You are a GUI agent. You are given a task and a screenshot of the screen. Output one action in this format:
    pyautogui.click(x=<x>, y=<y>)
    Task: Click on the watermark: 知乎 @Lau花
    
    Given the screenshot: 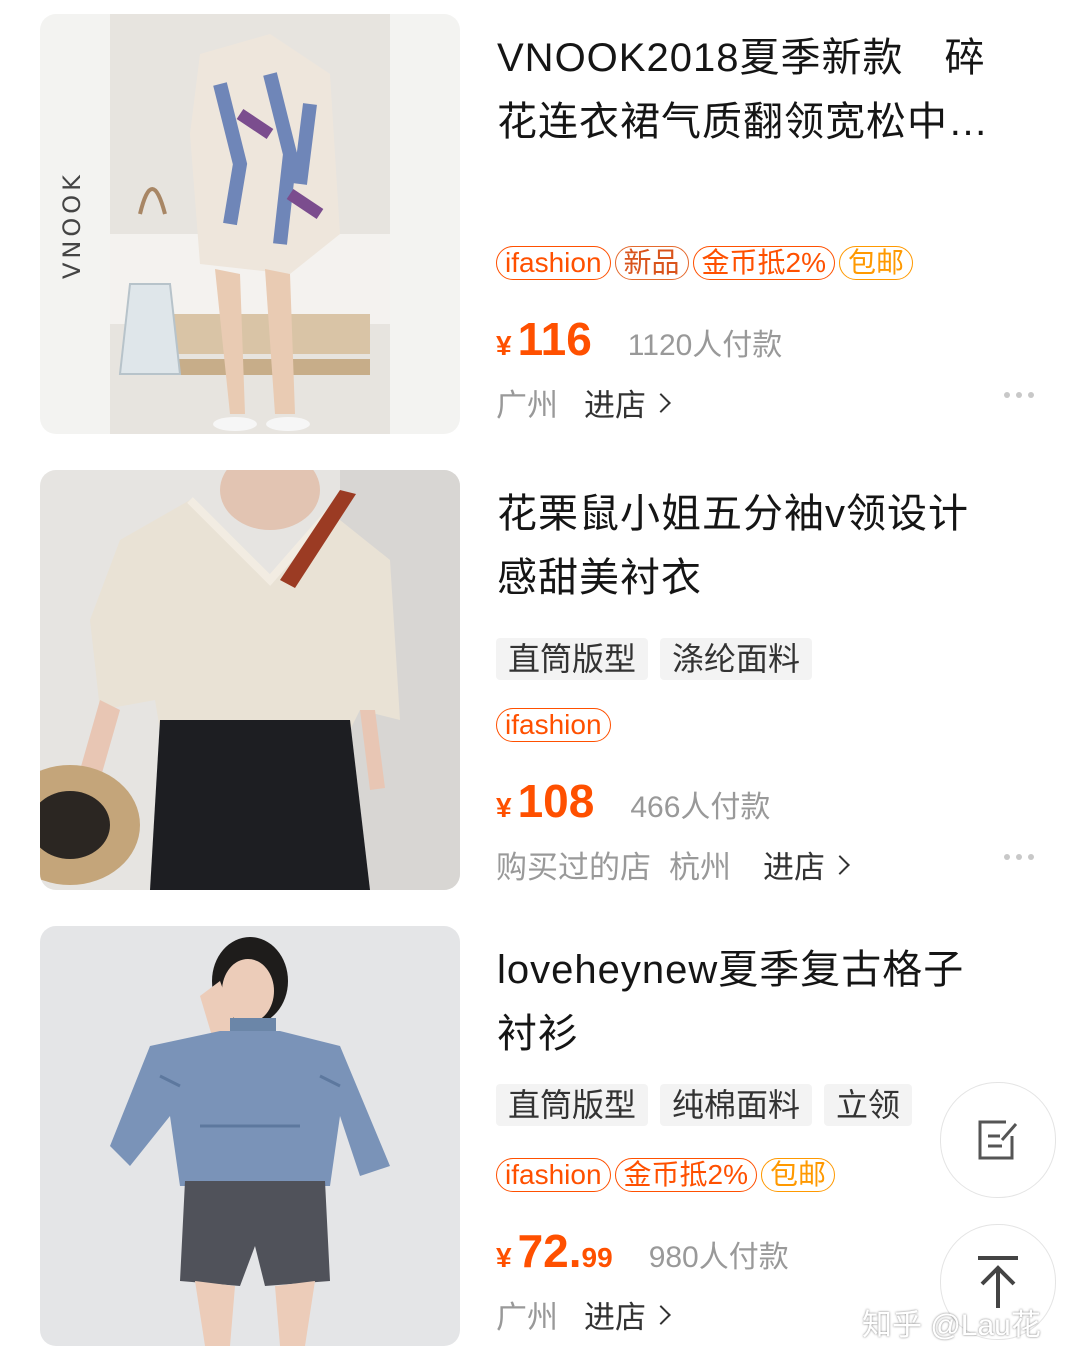 What is the action you would take?
    pyautogui.click(x=951, y=1325)
    